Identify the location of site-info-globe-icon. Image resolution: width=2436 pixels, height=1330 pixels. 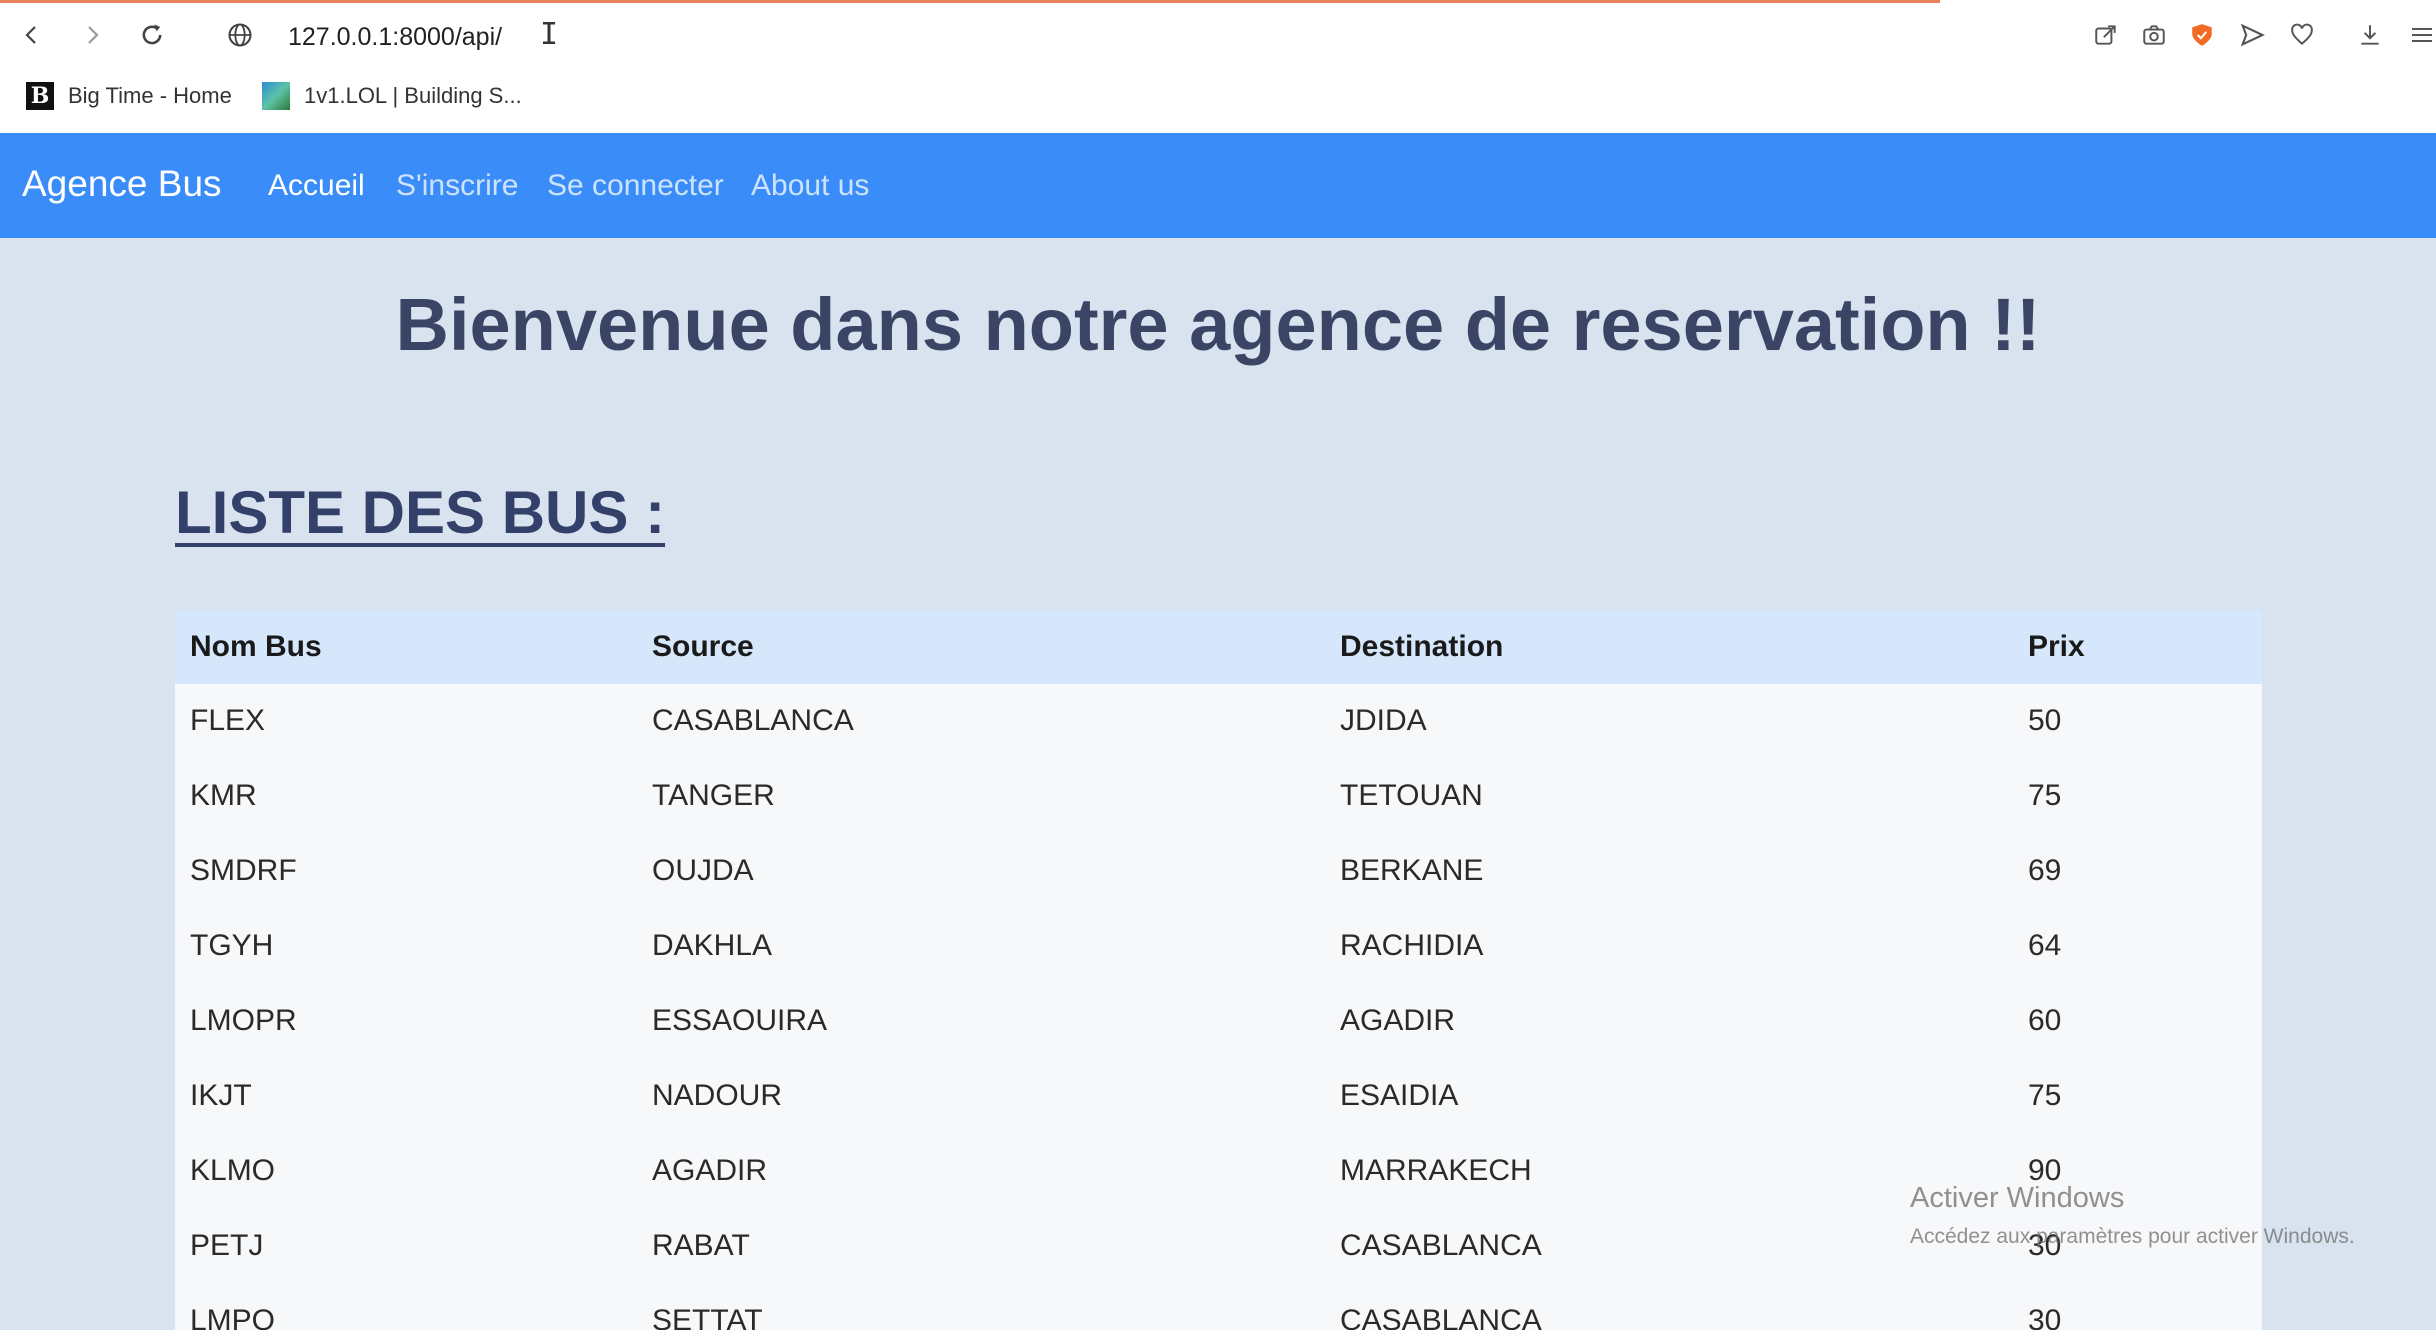
(240, 35).